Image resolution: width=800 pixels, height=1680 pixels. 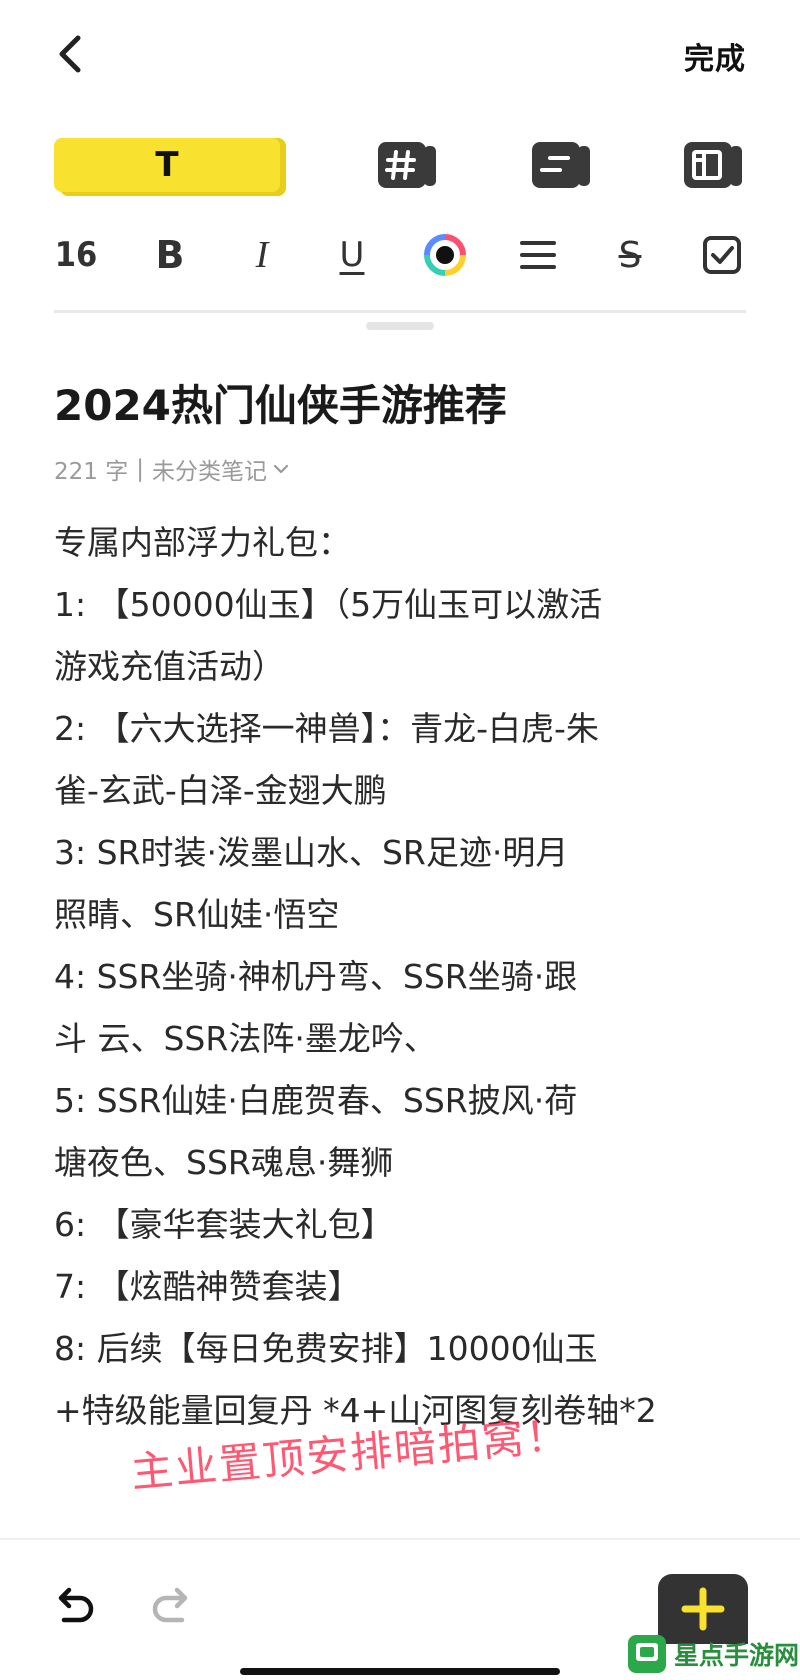 I want to click on body-line: 专属内部浮力礼包：, so click(x=202, y=542).